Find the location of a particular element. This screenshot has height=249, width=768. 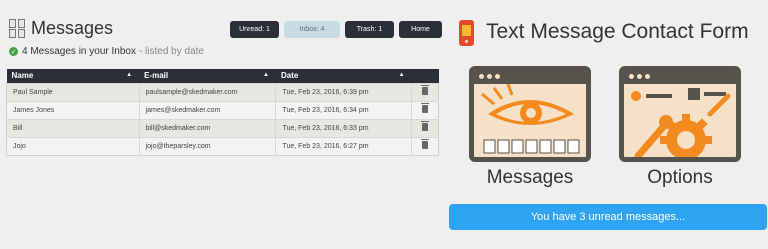

home-button: Home is located at coordinates (420, 29).